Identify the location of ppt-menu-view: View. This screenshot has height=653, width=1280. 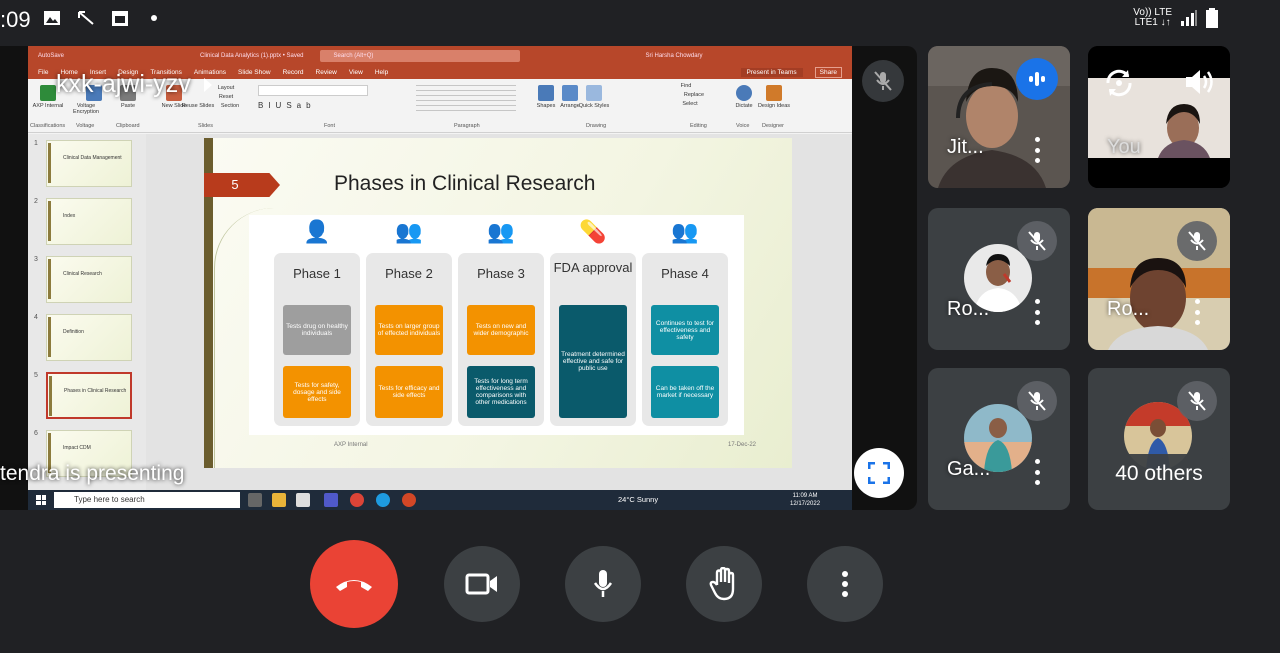
(355, 72).